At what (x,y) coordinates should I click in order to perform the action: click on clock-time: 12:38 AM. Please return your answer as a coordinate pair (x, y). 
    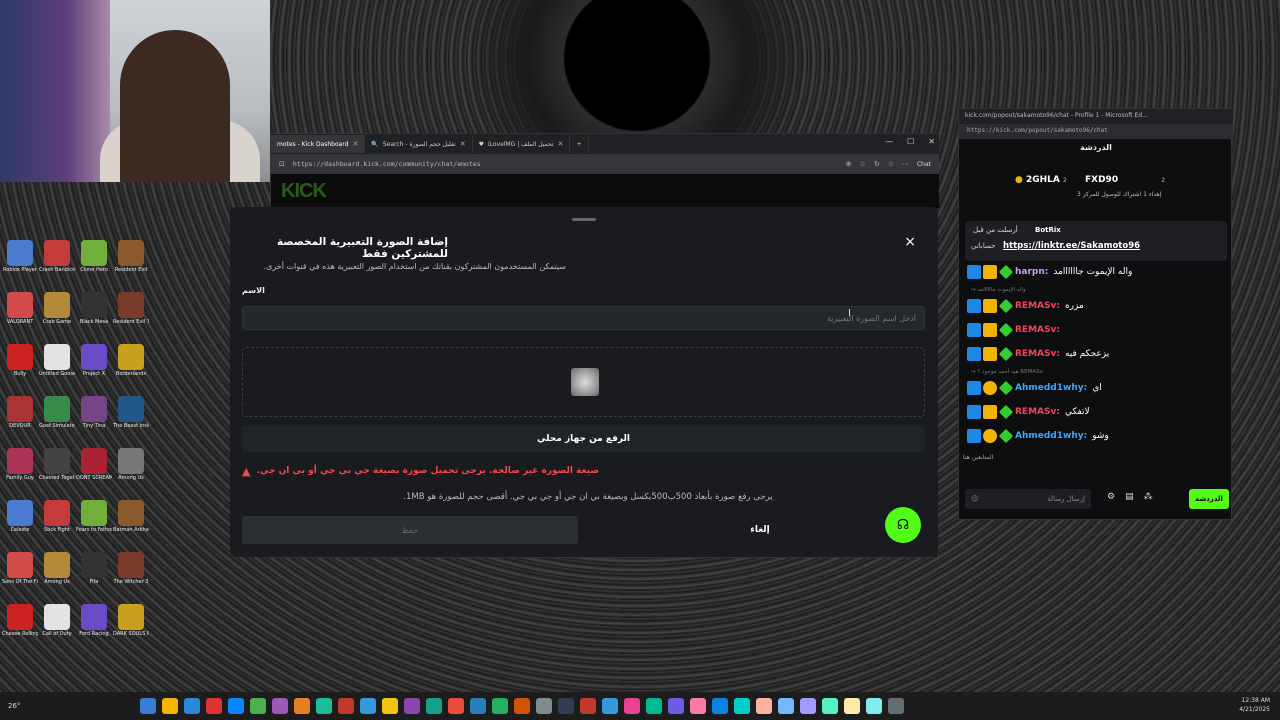
    Looking at the image, I should click on (1254, 700).